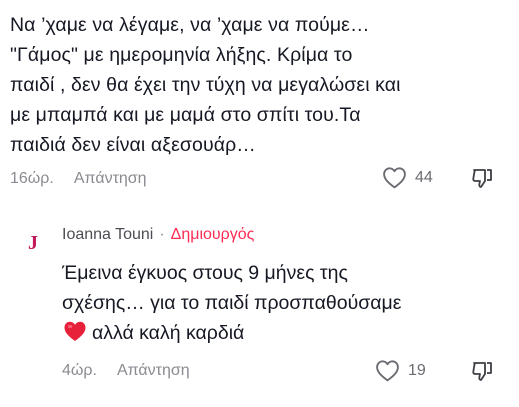  What do you see at coordinates (400, 370) in the screenshot?
I see `reply-like-button: 19` at bounding box center [400, 370].